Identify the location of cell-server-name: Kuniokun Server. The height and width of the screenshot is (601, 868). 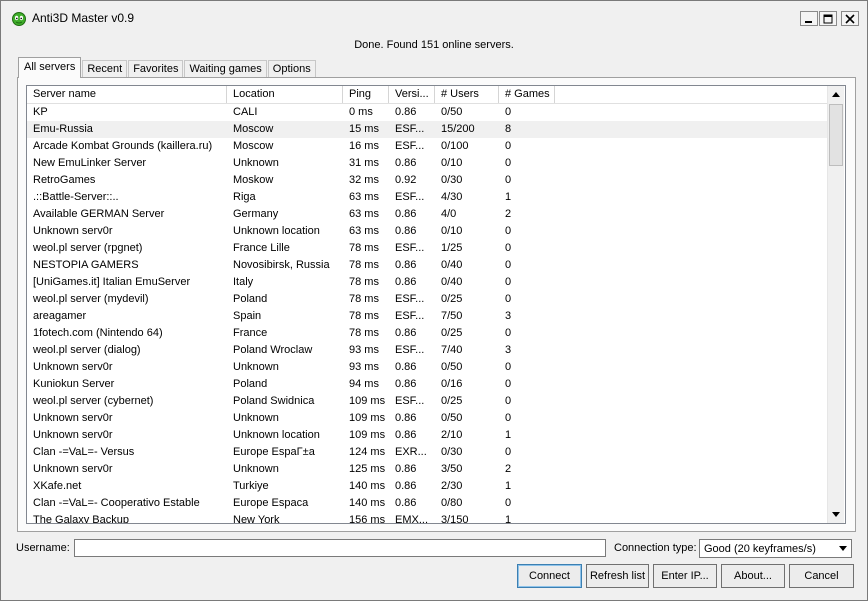
(74, 384).